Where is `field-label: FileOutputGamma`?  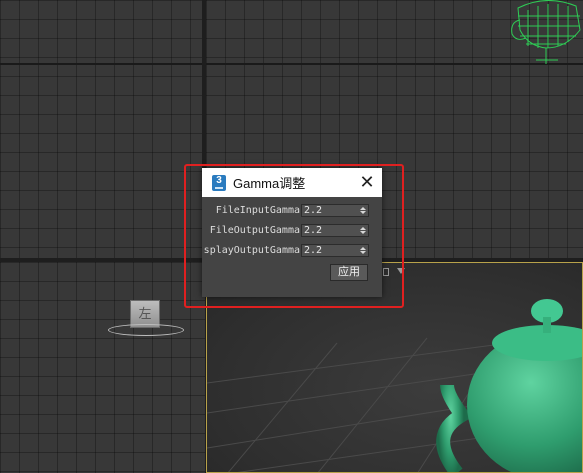
field-label: FileOutputGamma is located at coordinates (254, 230).